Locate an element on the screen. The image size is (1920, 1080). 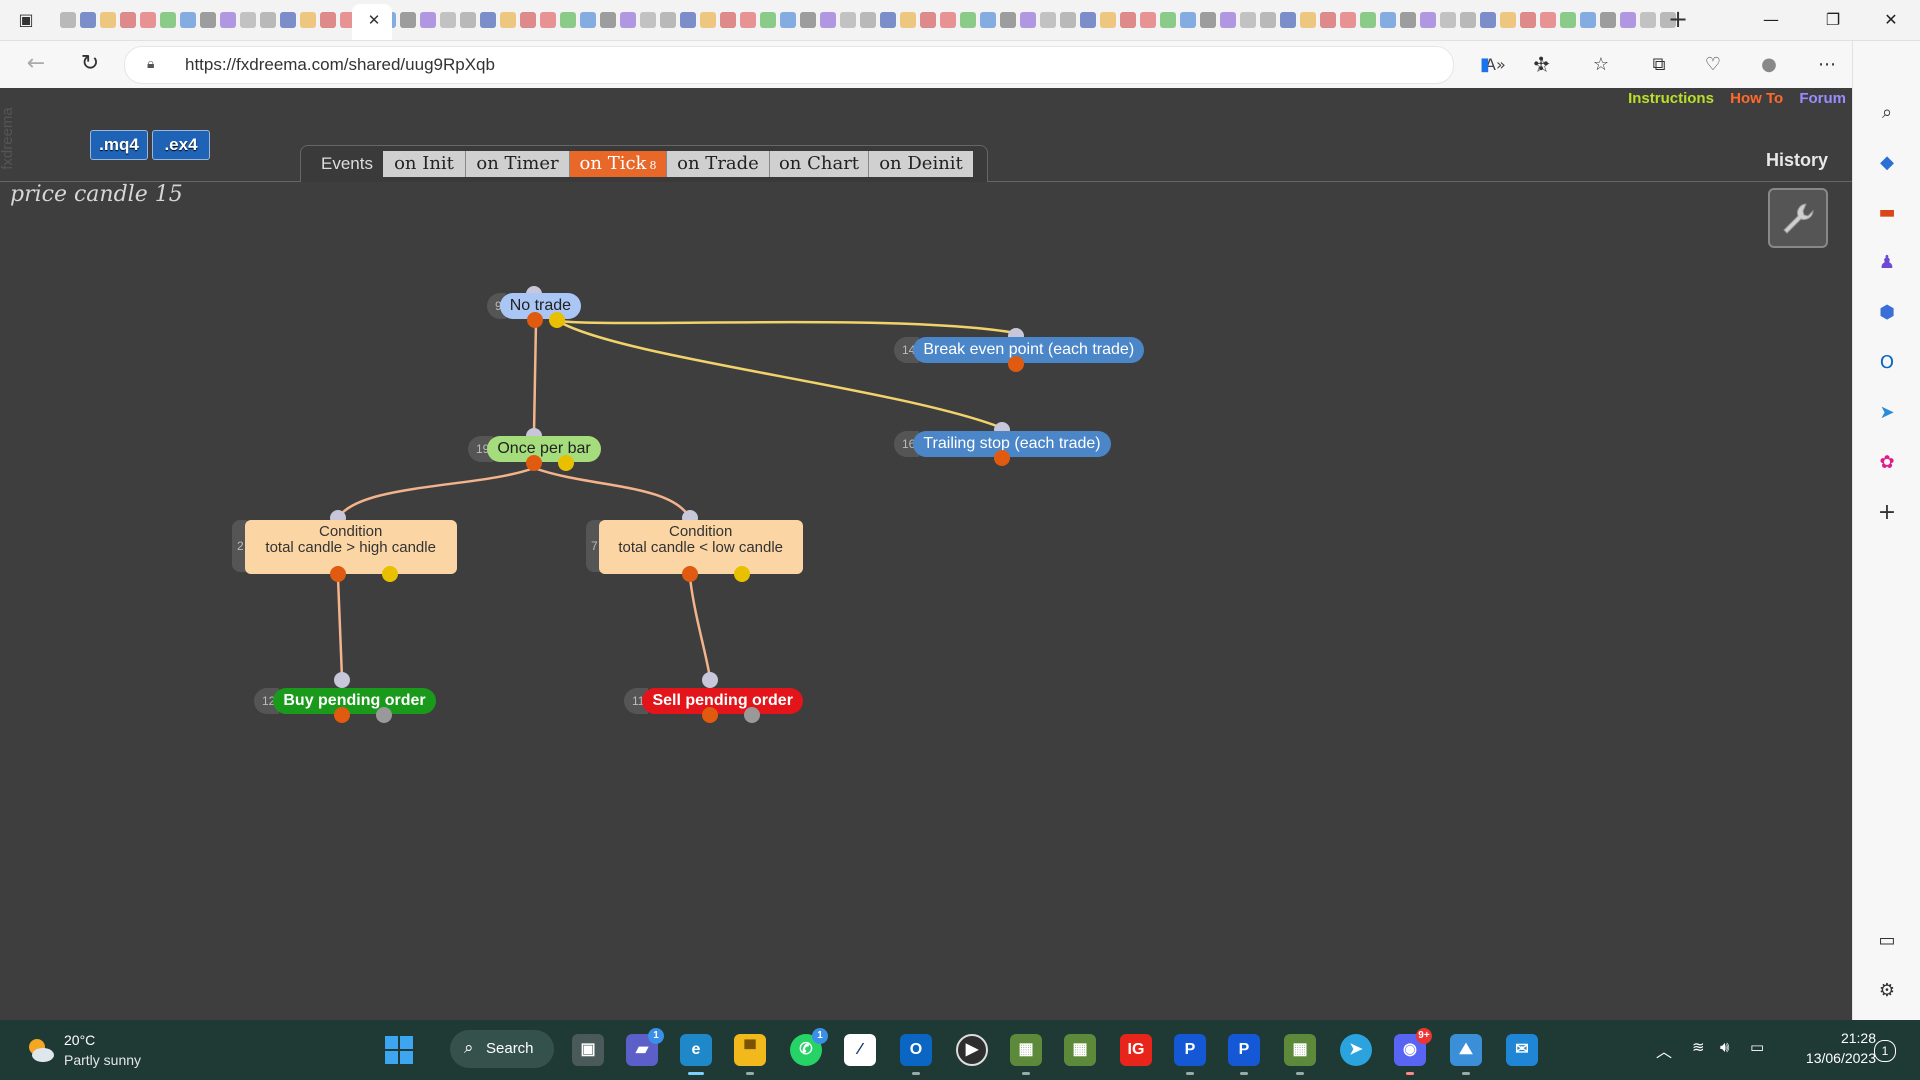
file-explorer-icon: ▀ is located at coordinates (750, 1054).